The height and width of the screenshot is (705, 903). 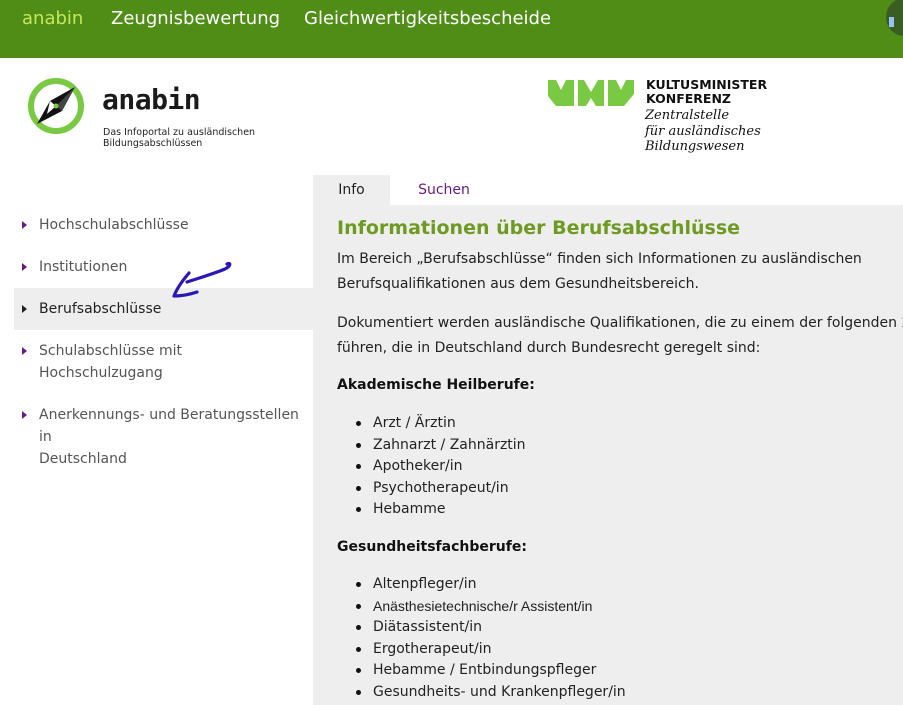 What do you see at coordinates (114, 225) in the screenshot?
I see `sidebar-item-label: Hochschulabschlüsse` at bounding box center [114, 225].